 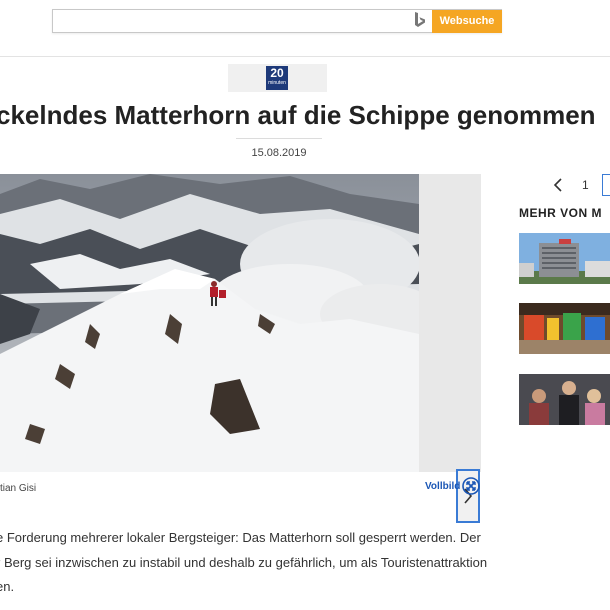 I want to click on photo-caption: tian Gisi, so click(x=18, y=488).